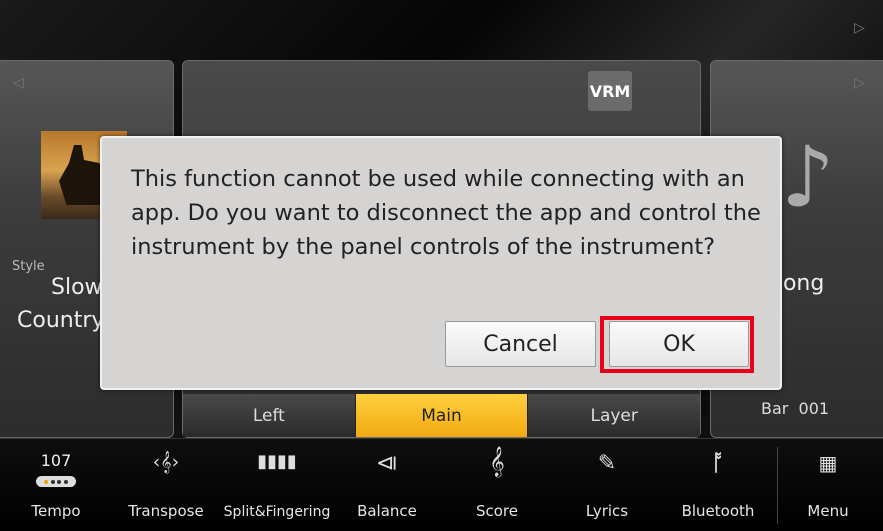 Image resolution: width=883 pixels, height=531 pixels. What do you see at coordinates (777, 485) in the screenshot?
I see `toolbar-divider` at bounding box center [777, 485].